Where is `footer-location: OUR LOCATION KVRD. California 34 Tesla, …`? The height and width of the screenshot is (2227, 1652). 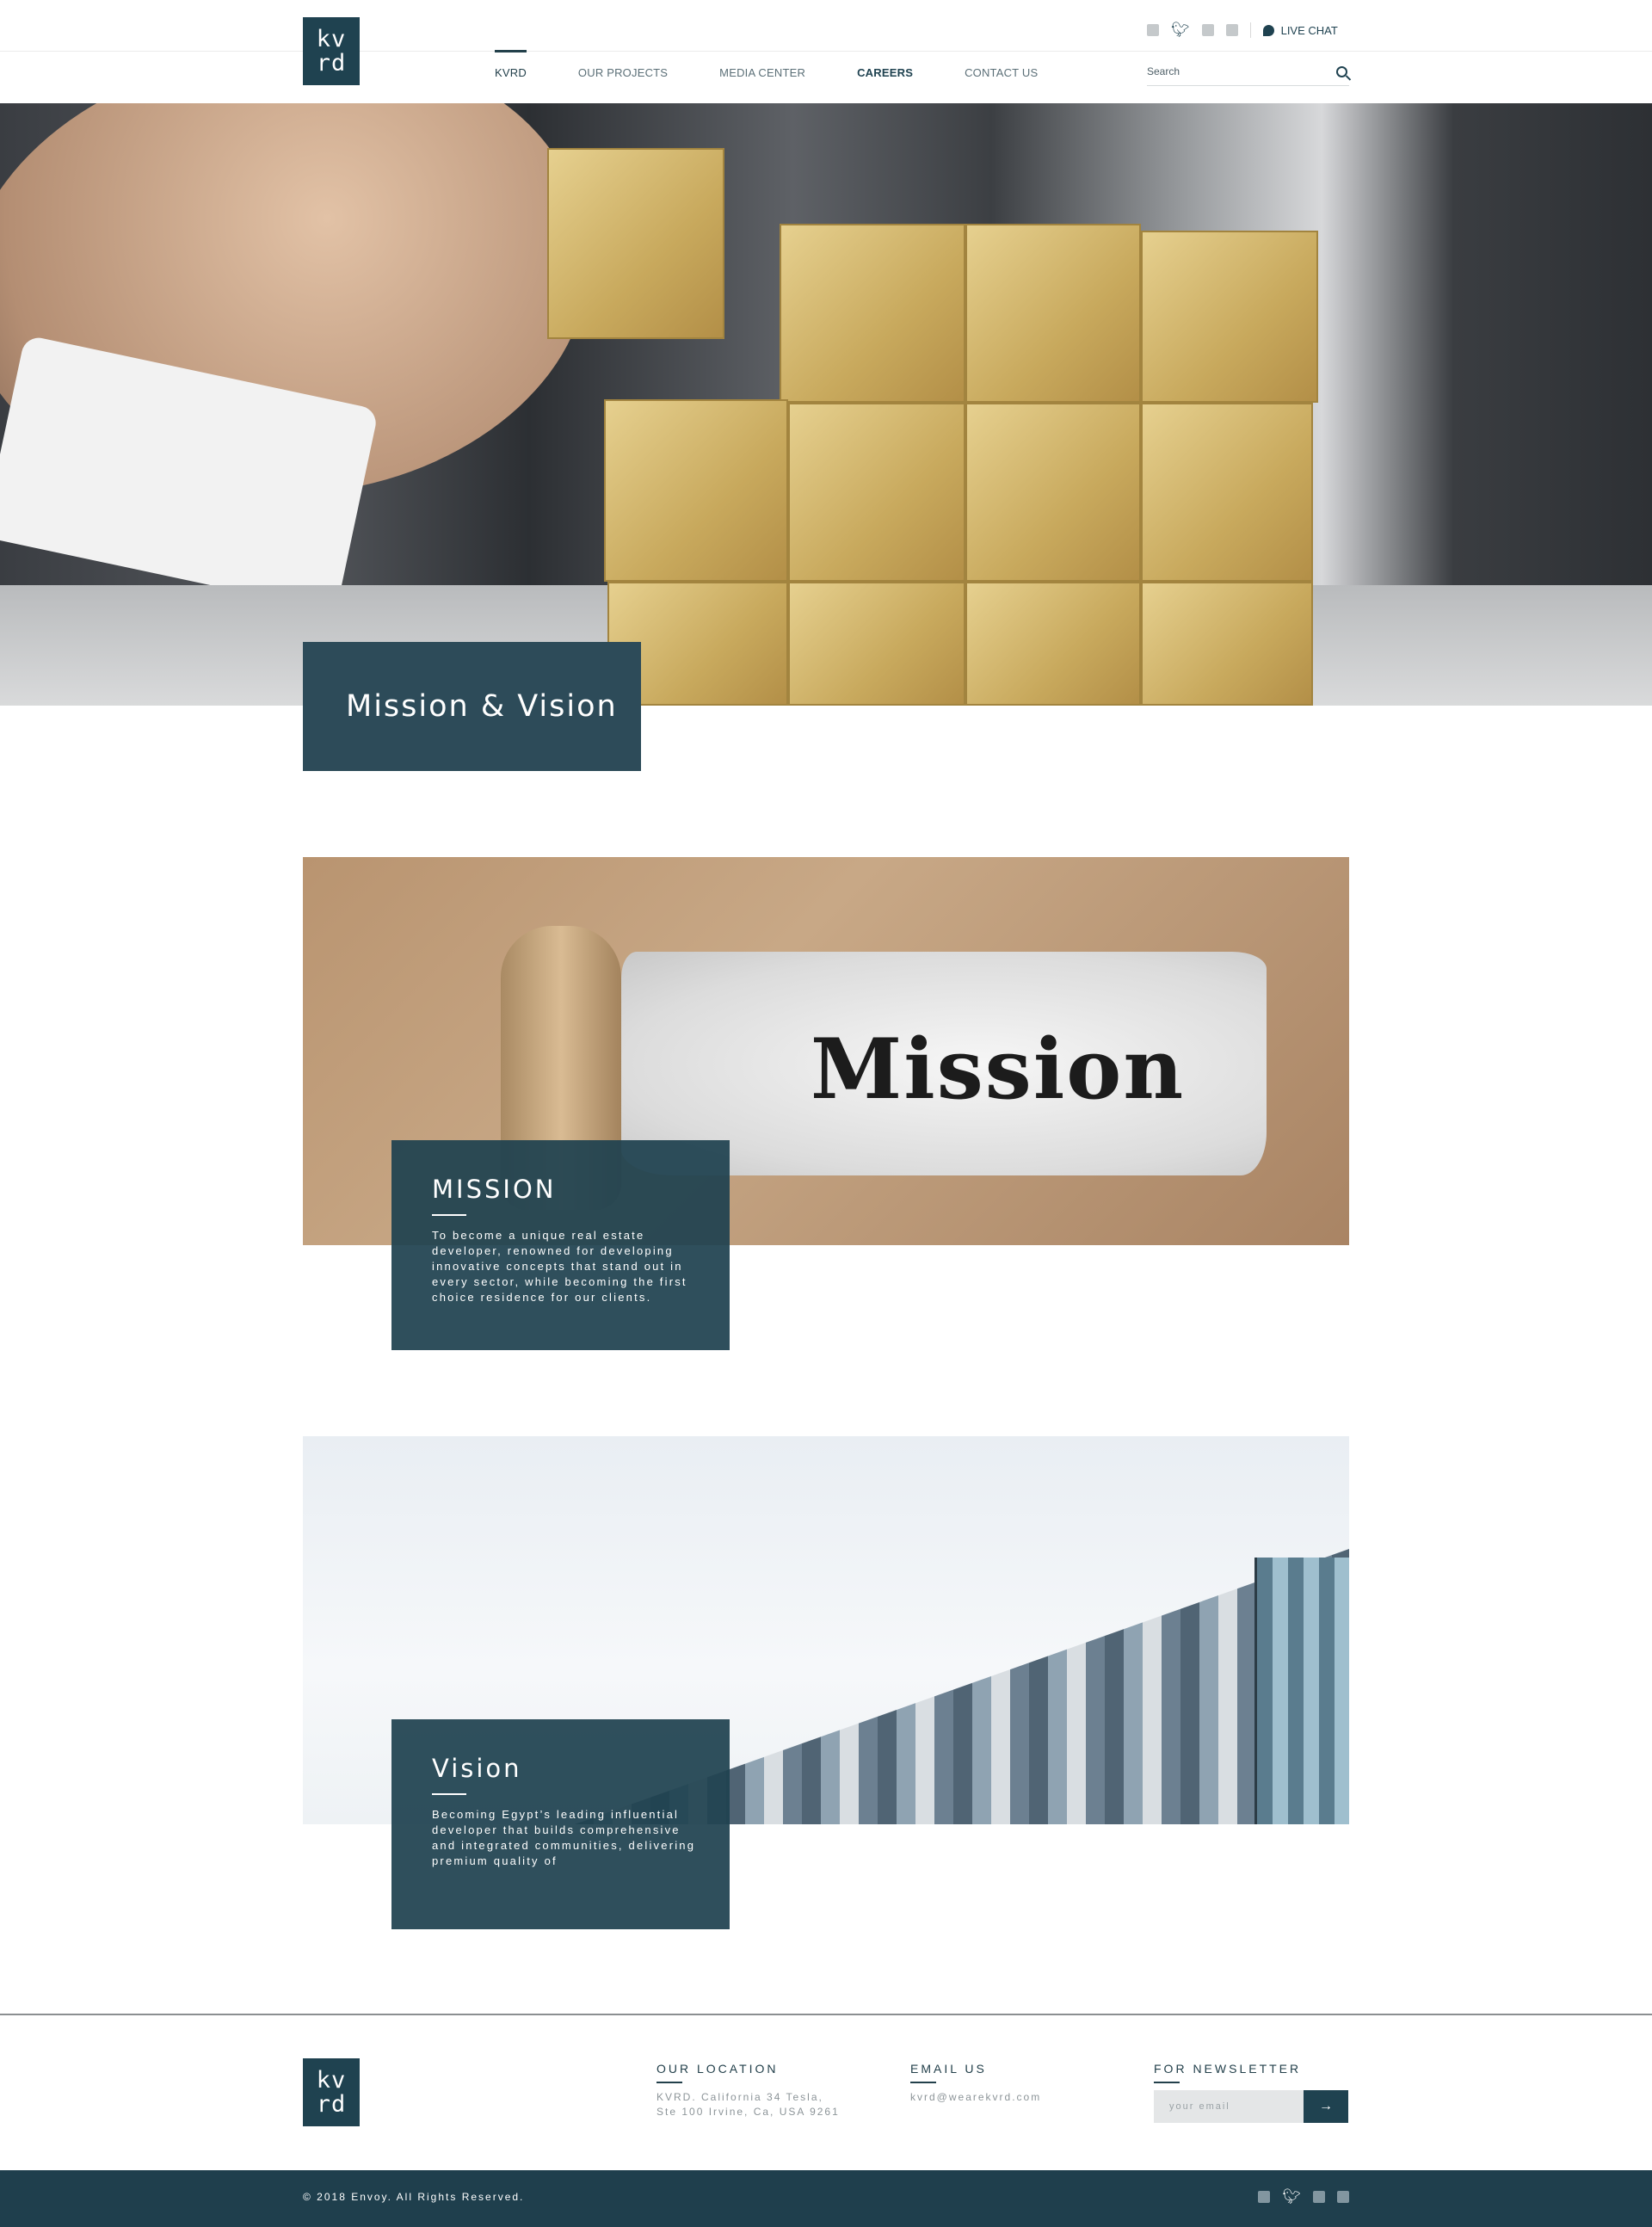 footer-location: OUR LOCATION KVRD. California 34 Tesla, … is located at coordinates (748, 2090).